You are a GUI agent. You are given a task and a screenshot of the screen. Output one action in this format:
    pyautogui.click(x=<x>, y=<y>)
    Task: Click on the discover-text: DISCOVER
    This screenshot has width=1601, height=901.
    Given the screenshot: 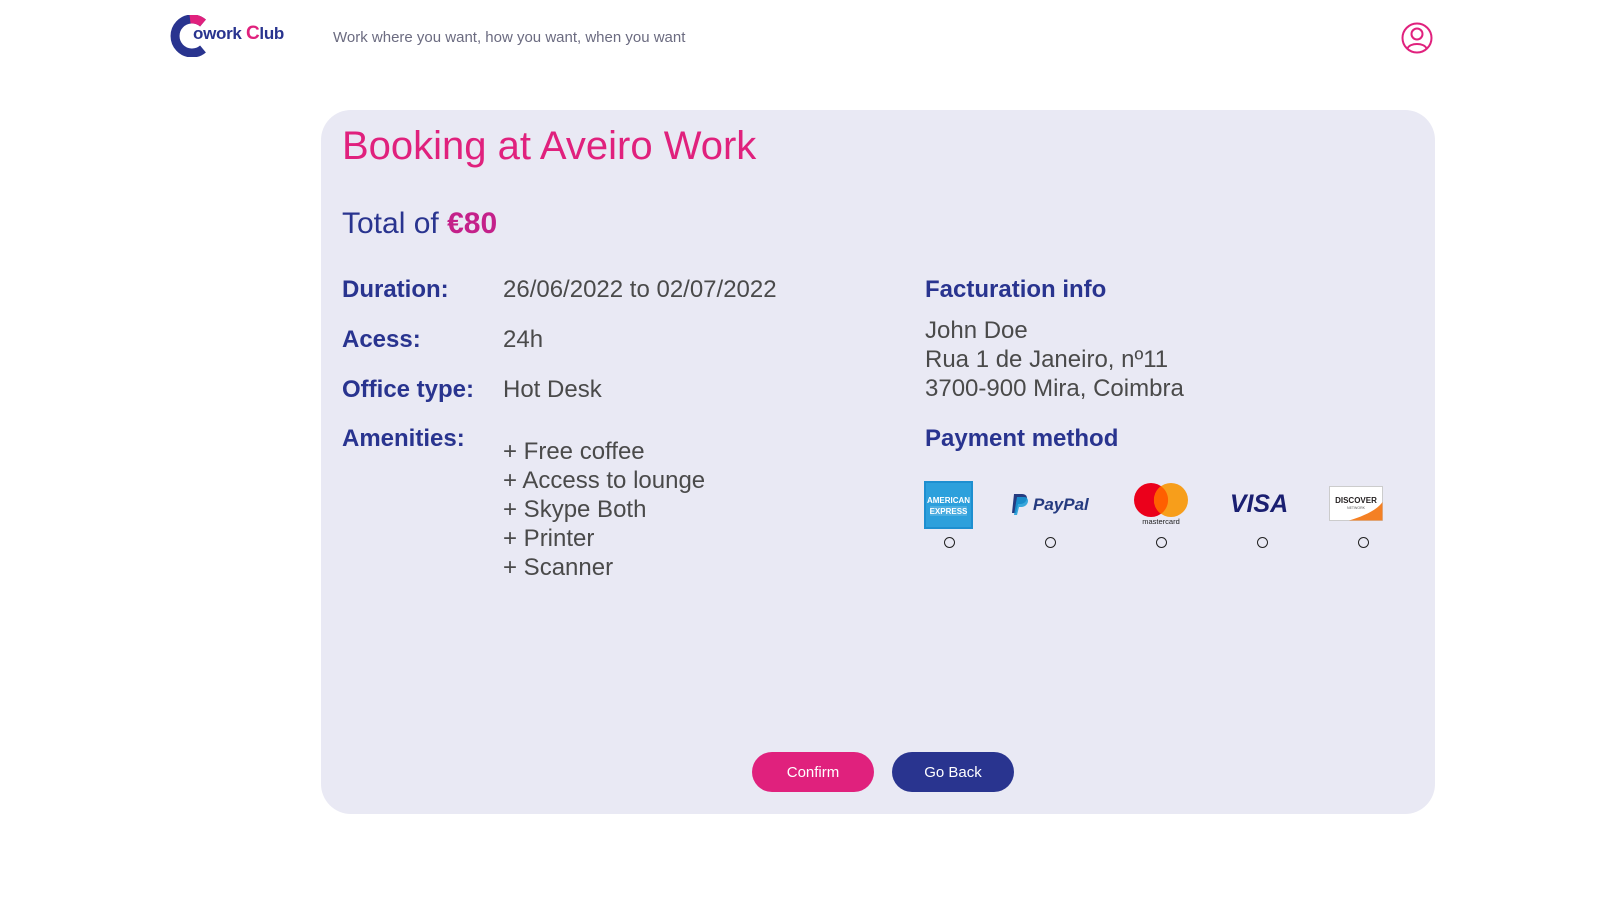 What is the action you would take?
    pyautogui.click(x=1356, y=500)
    